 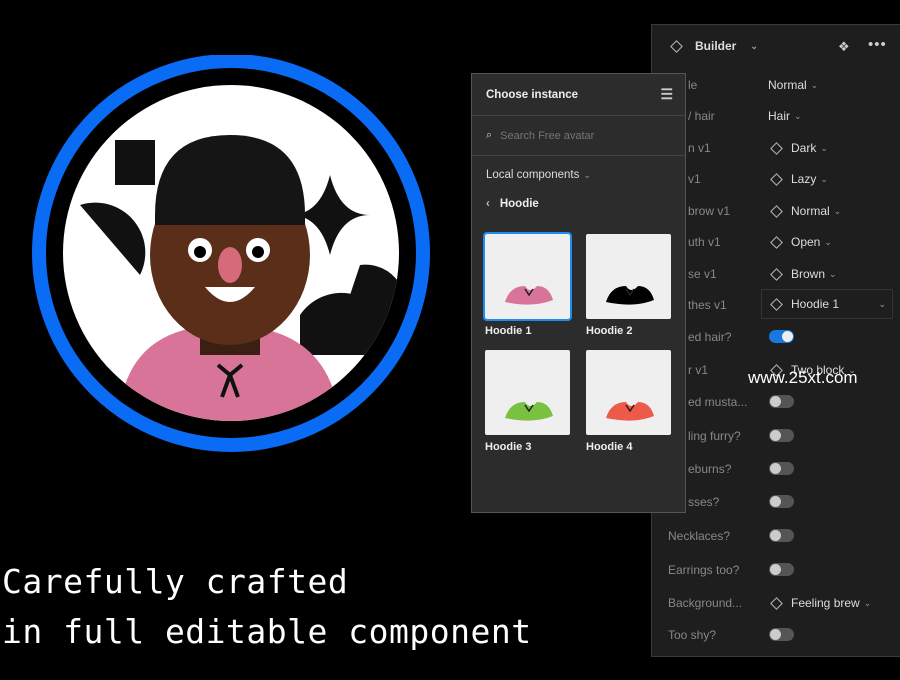 I want to click on property-select: Hair ⌄, so click(x=785, y=116).